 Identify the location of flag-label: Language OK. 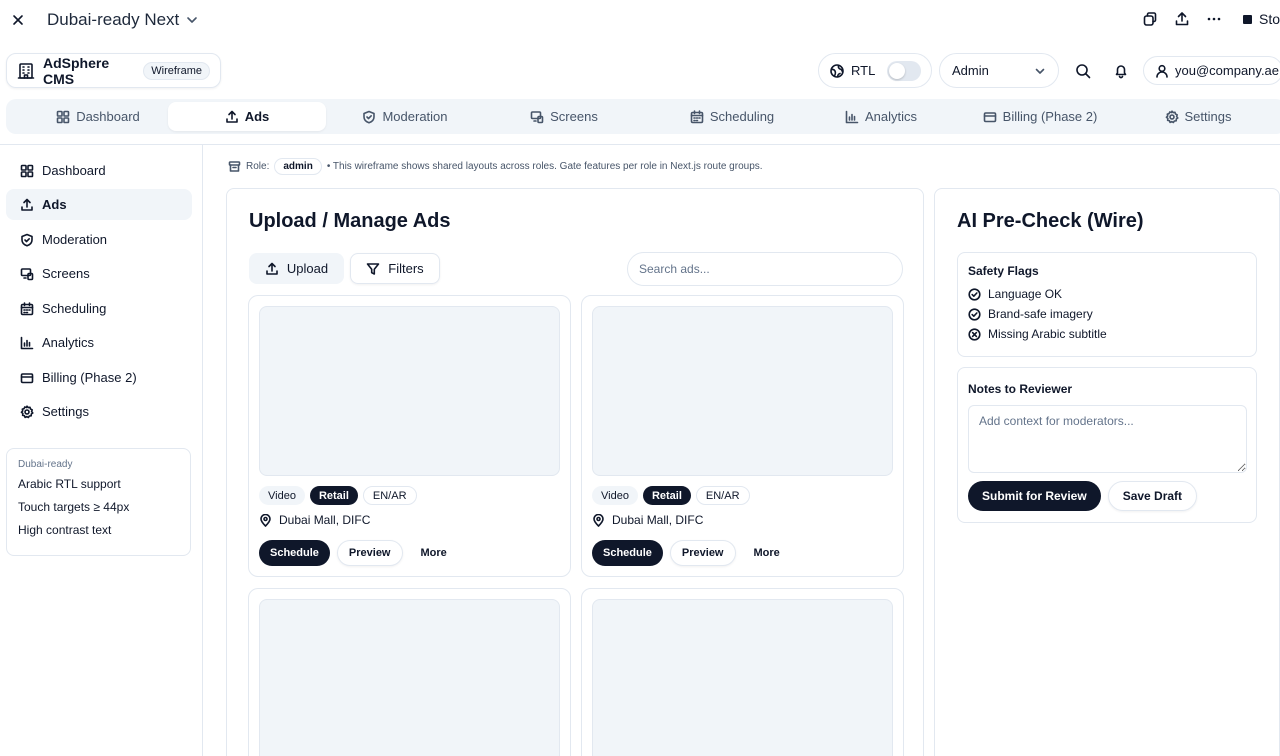
(1025, 294).